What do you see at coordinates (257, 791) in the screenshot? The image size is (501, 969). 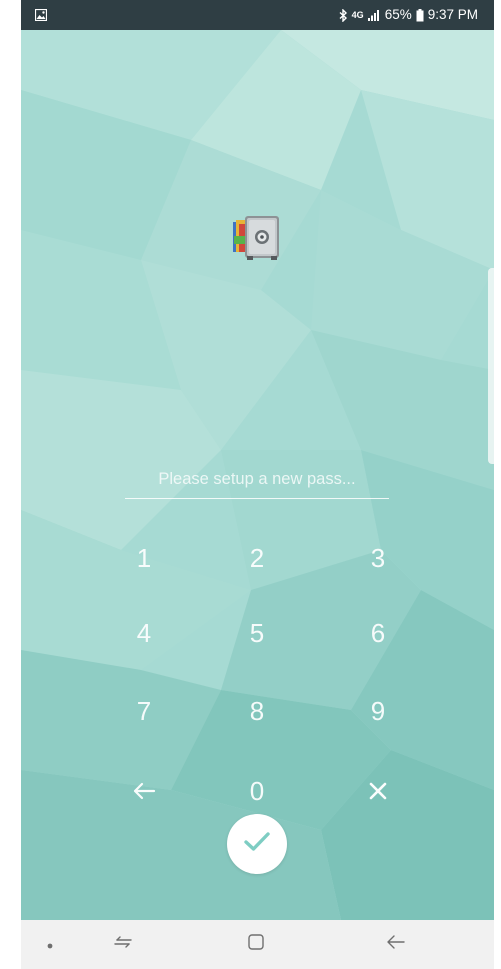 I see `key-0: 0` at bounding box center [257, 791].